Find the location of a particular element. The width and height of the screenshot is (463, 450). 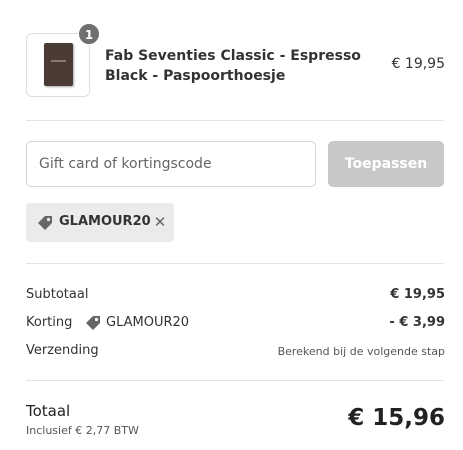

shipping-value: Berekend bij de volgende stap is located at coordinates (361, 351).